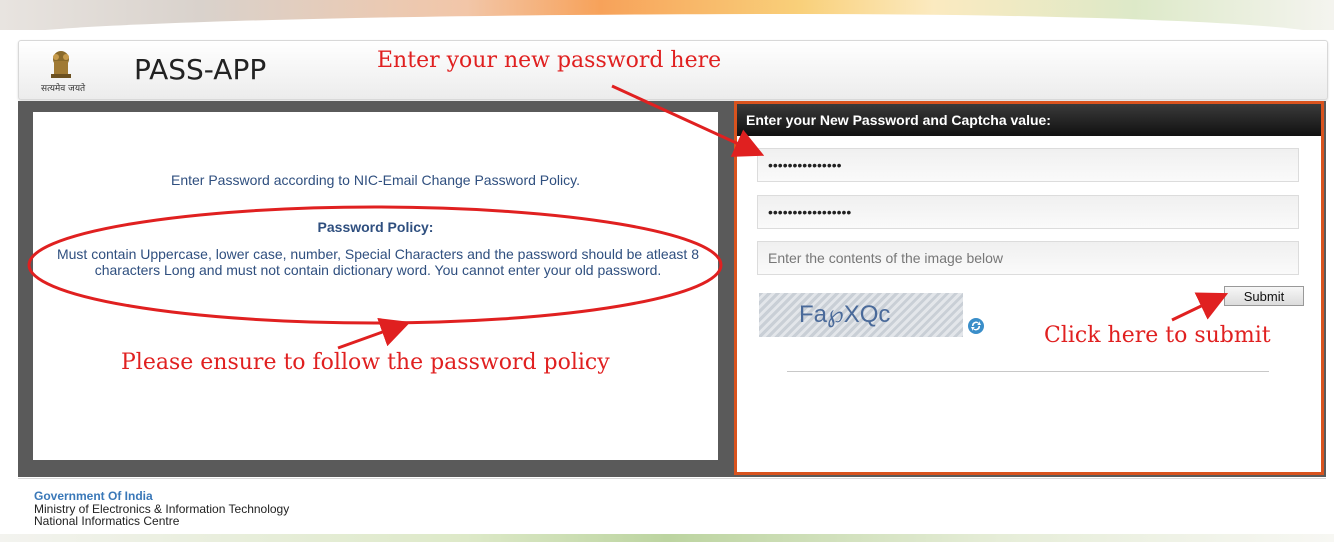 The width and height of the screenshot is (1334, 542). I want to click on submit-button: Submit, so click(1264, 296).